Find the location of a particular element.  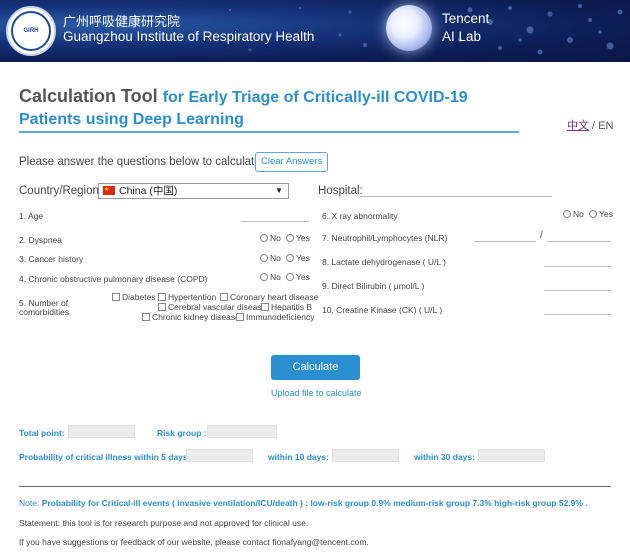

hypertension-label: Hypertention is located at coordinates (192, 297).